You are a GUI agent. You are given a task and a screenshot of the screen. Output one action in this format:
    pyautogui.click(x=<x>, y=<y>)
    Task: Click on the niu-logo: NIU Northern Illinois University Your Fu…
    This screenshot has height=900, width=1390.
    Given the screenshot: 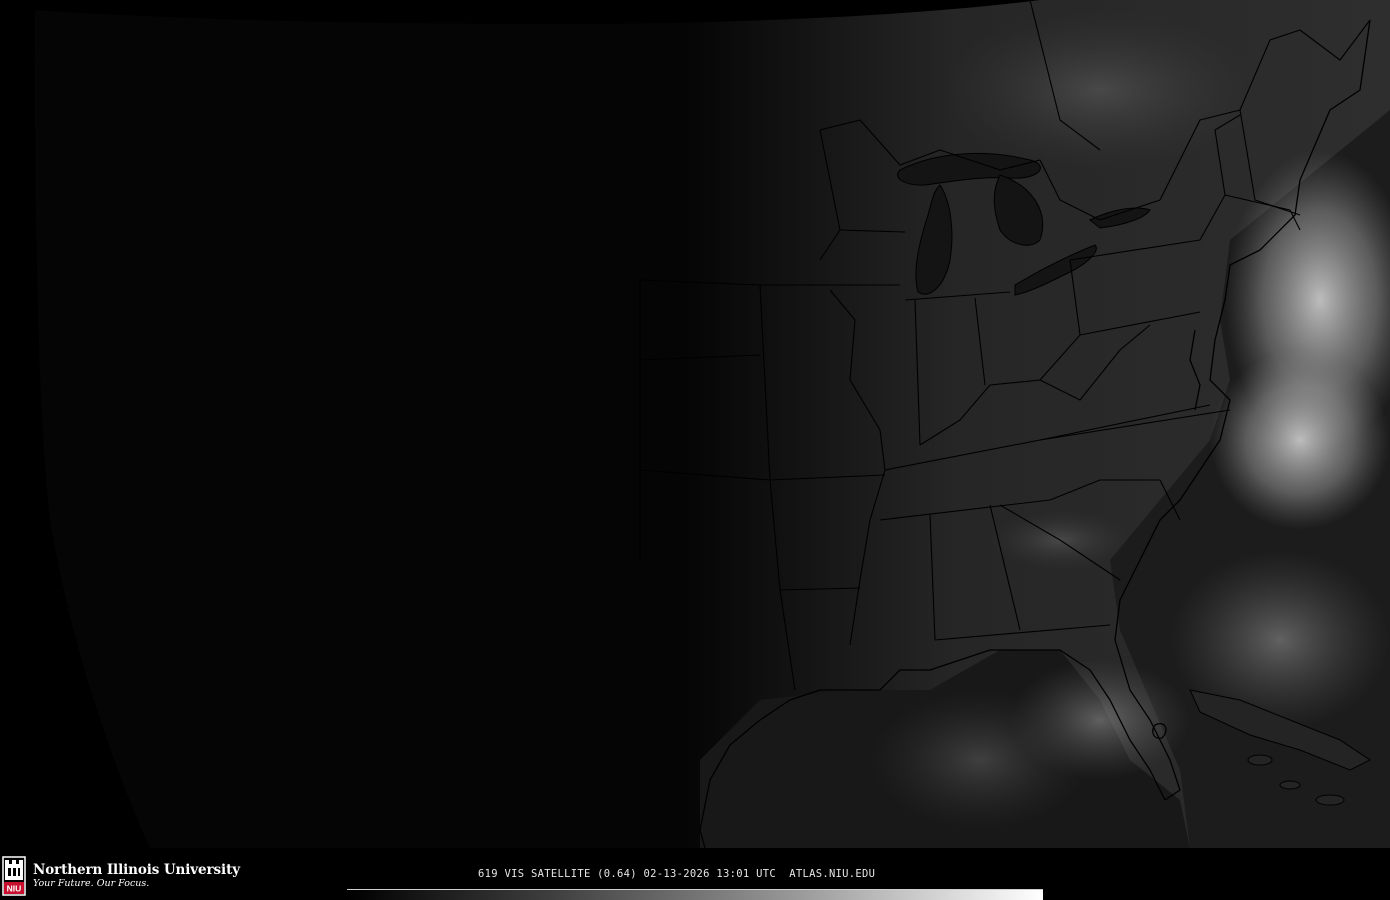 What is the action you would take?
    pyautogui.click(x=121, y=876)
    